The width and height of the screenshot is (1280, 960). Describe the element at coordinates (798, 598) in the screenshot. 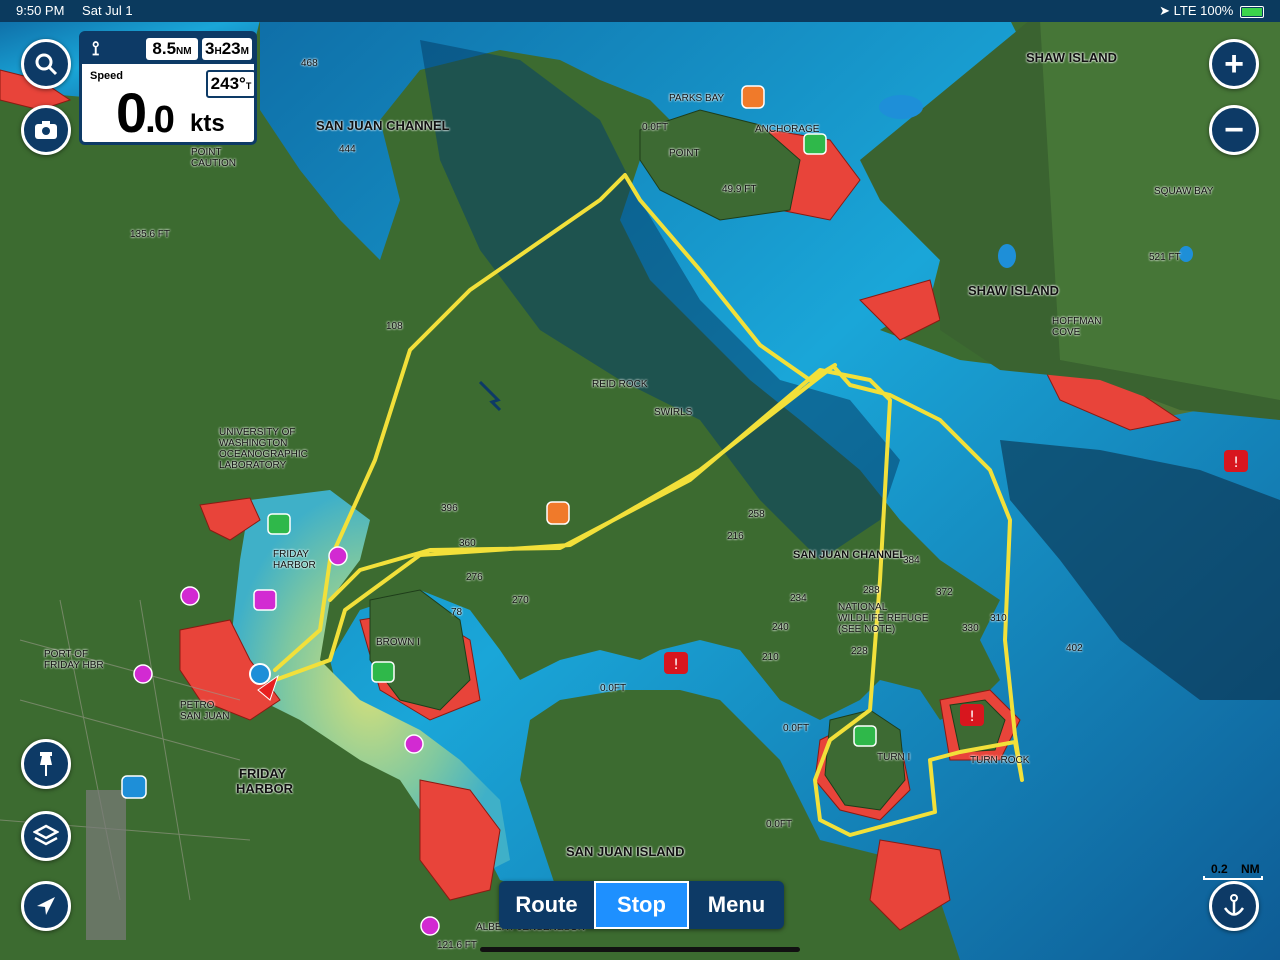

I see `sounding: 234` at that location.